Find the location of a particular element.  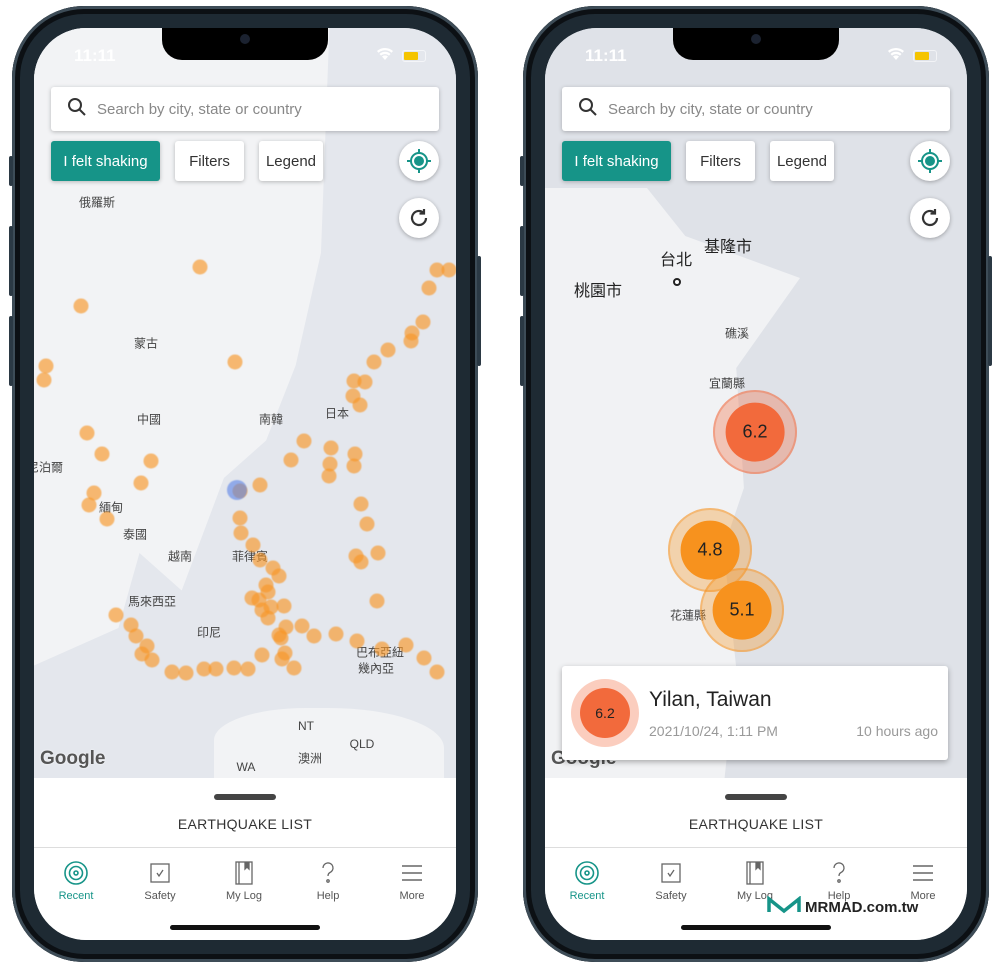

quake-time-ago: 10 hours ago is located at coordinates (897, 731).